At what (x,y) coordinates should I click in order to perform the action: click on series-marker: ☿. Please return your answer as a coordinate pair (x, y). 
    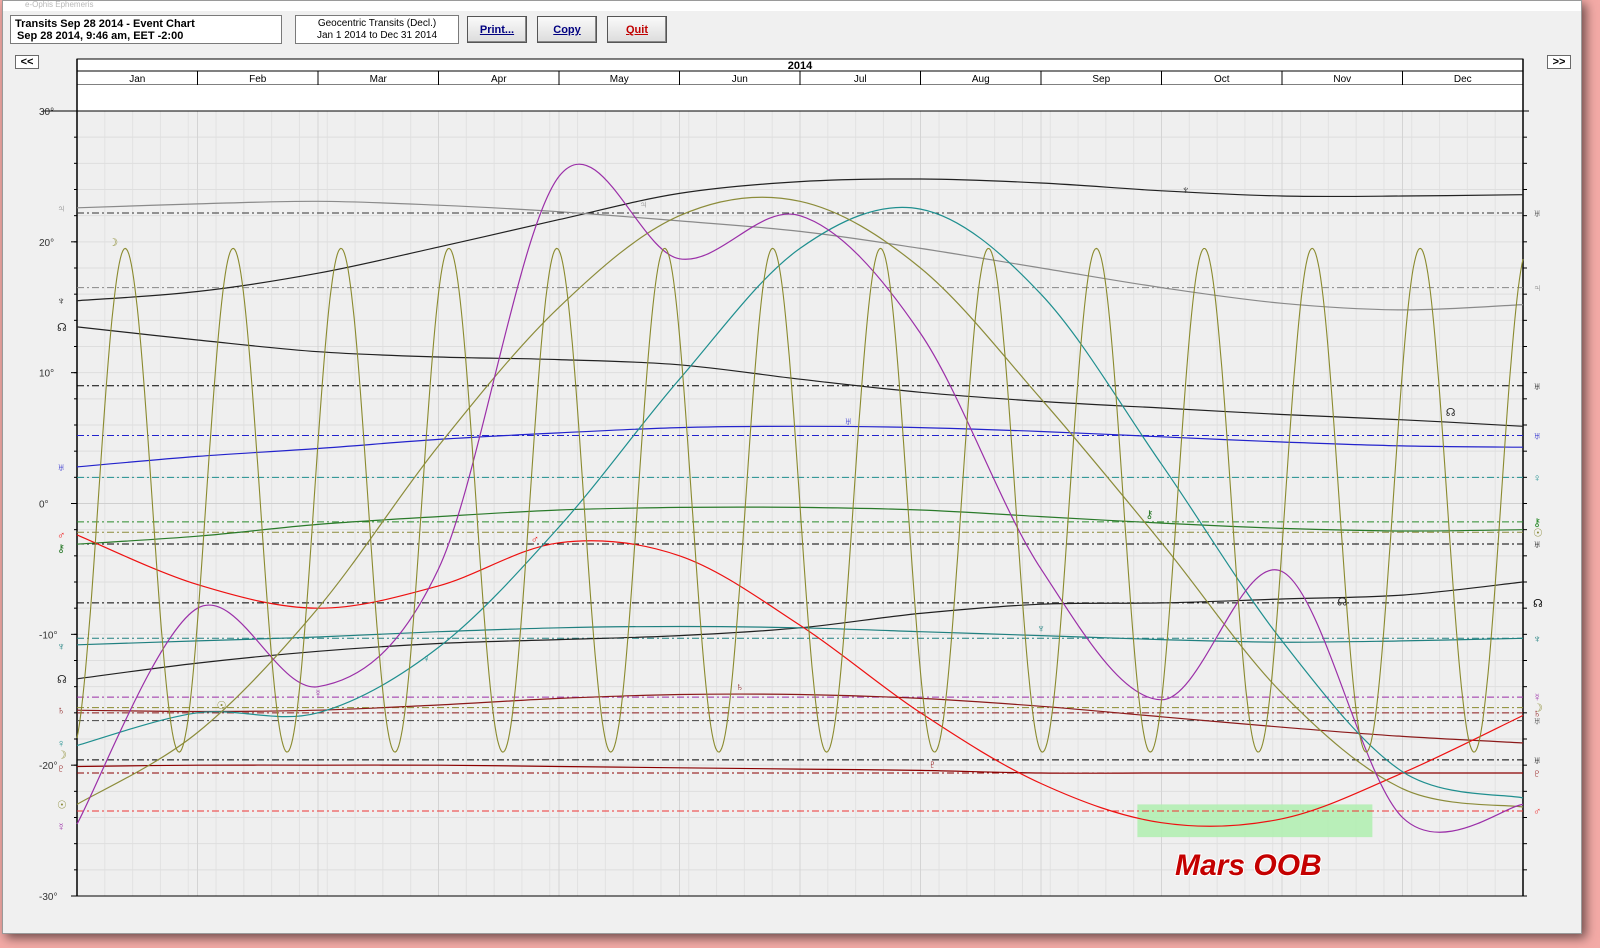
    Looking at the image, I should click on (318, 694).